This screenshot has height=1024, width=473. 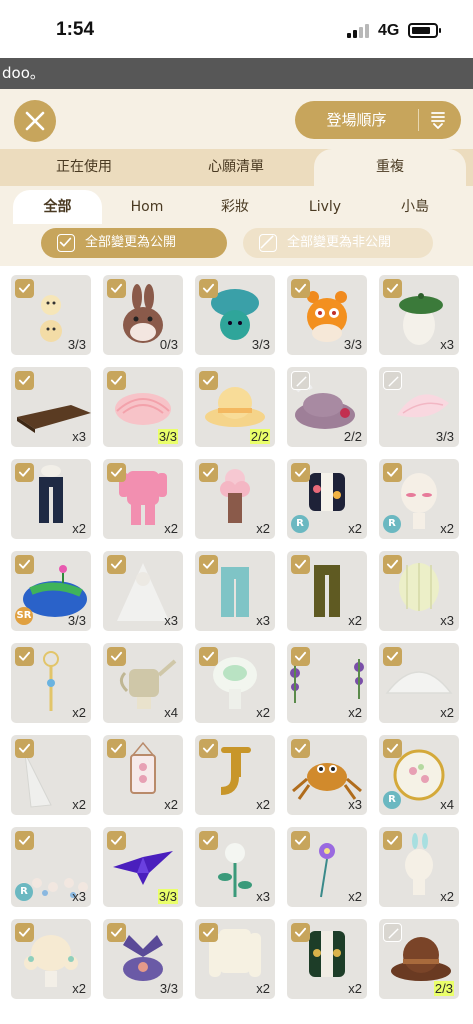 What do you see at coordinates (147, 207) in the screenshot?
I see `subtab-hom: Hom` at bounding box center [147, 207].